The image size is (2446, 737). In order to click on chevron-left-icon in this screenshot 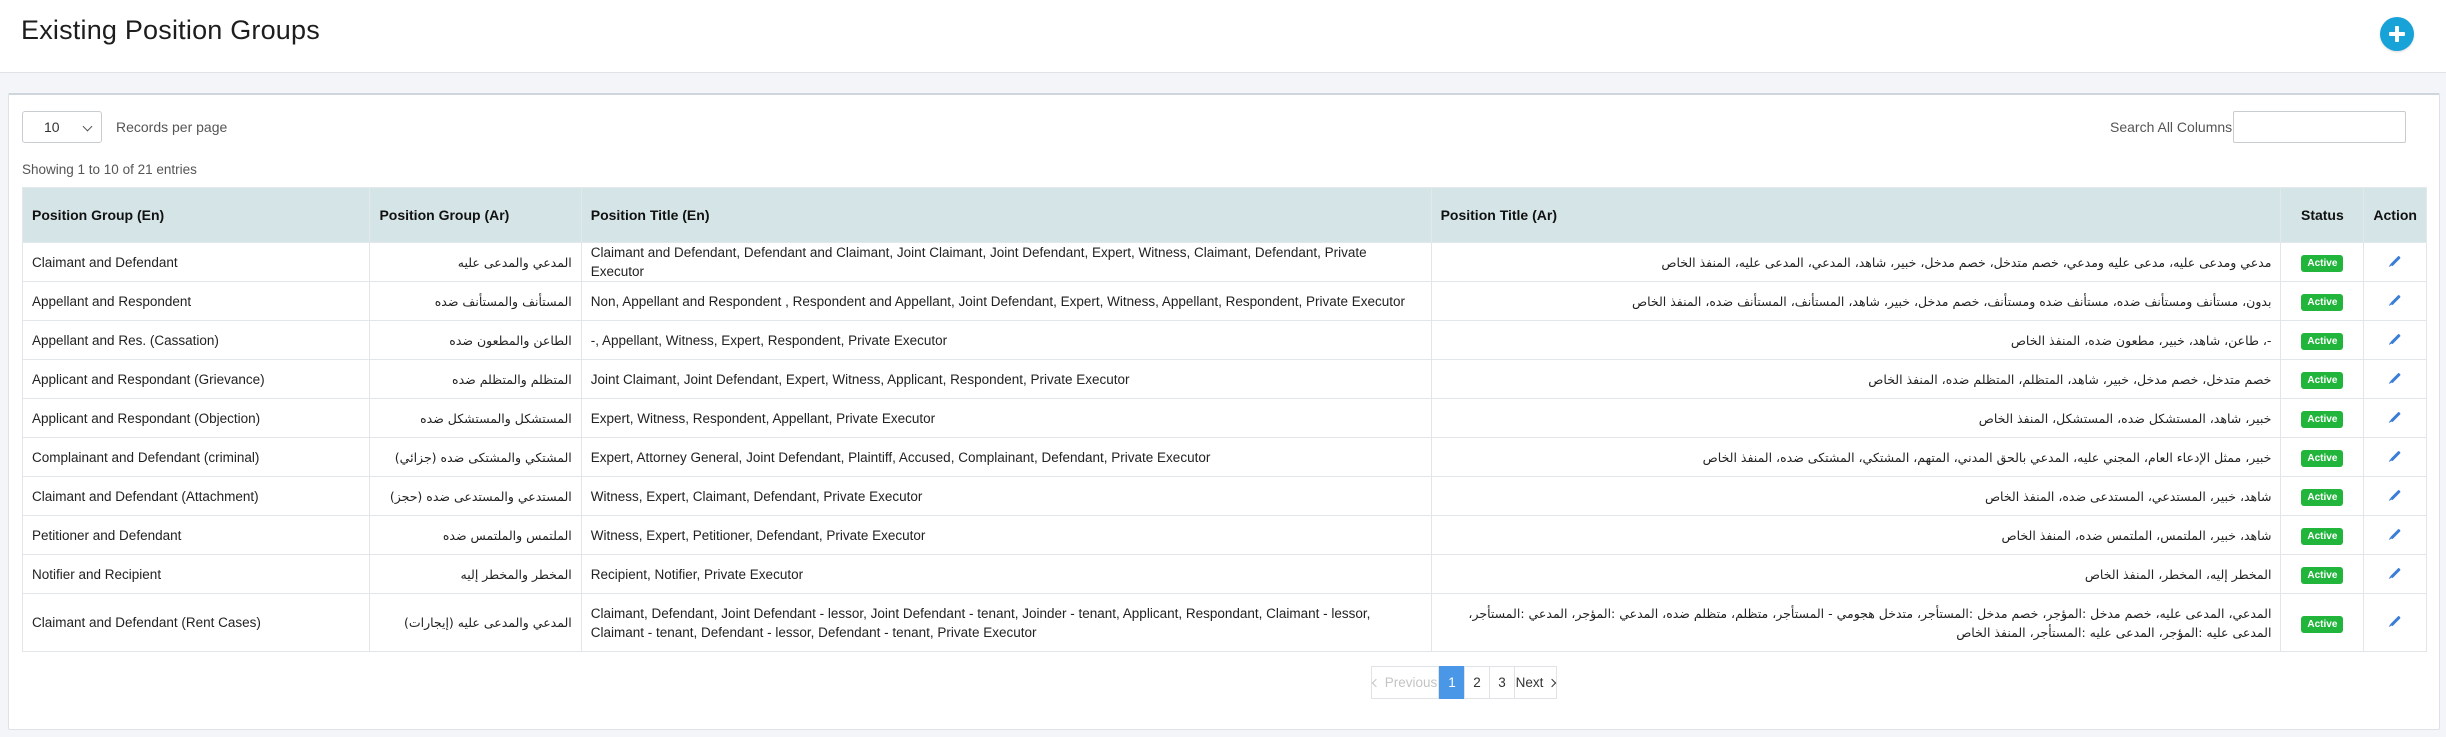, I will do `click(1375, 682)`.